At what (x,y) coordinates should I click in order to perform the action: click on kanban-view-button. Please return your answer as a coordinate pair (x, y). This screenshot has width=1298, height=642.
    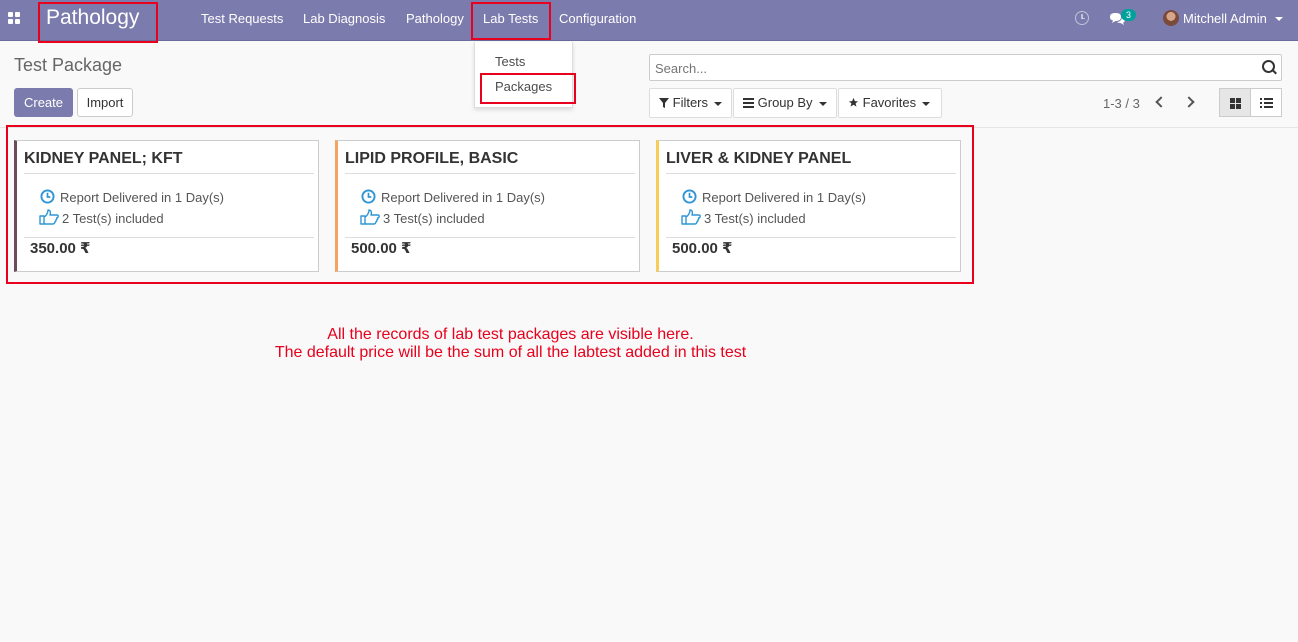
    Looking at the image, I should click on (1235, 102).